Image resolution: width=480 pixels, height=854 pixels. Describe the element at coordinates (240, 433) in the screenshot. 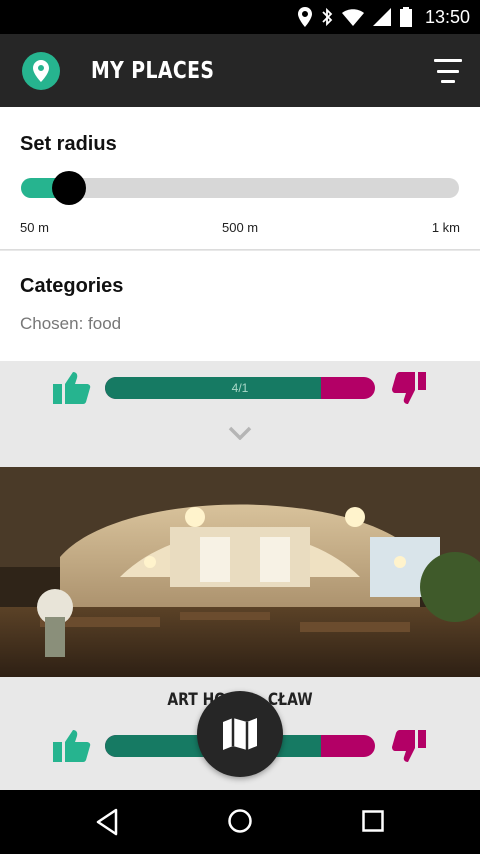

I see `chevron-down-icon` at that location.